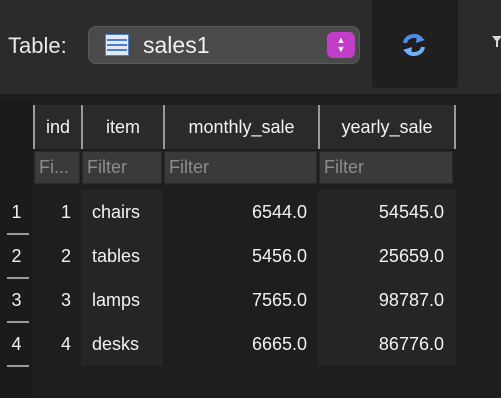 The image size is (501, 398). Describe the element at coordinates (57, 344) in the screenshot. I see `cell-ind: 4` at that location.